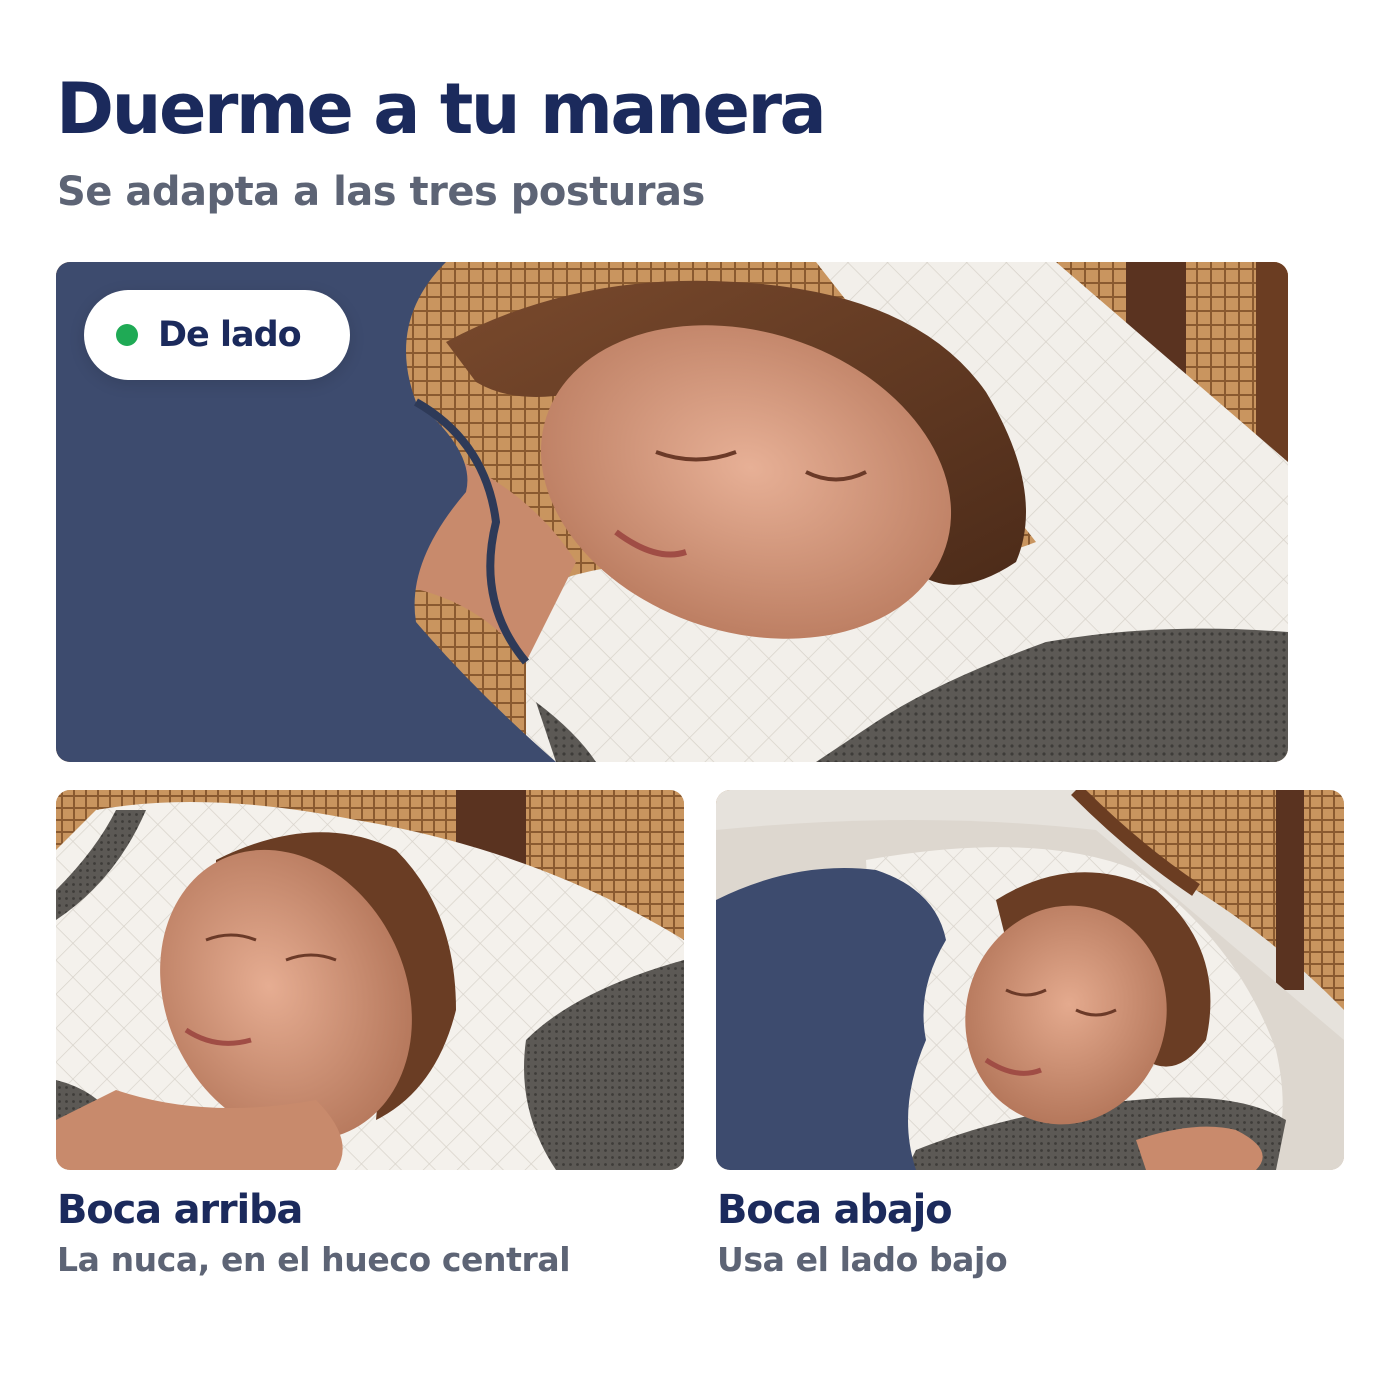  I want to click on back-sleeping-photo, so click(370, 980).